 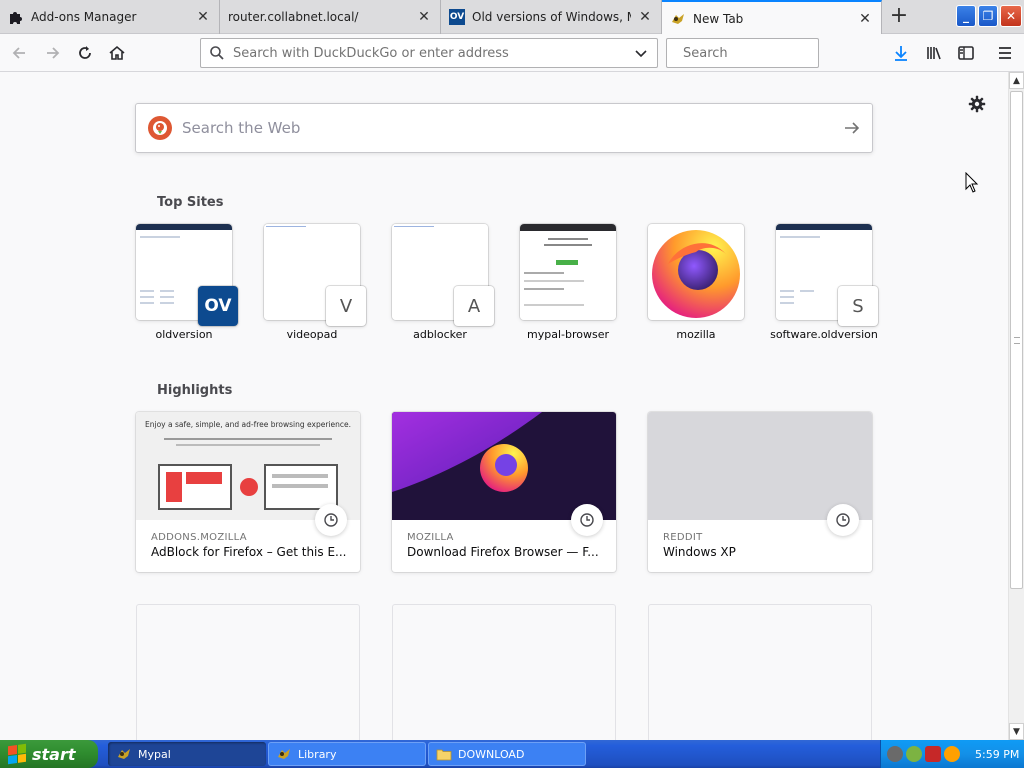 I want to click on tab-new-tab: New Tab ✕, so click(x=772, y=17).